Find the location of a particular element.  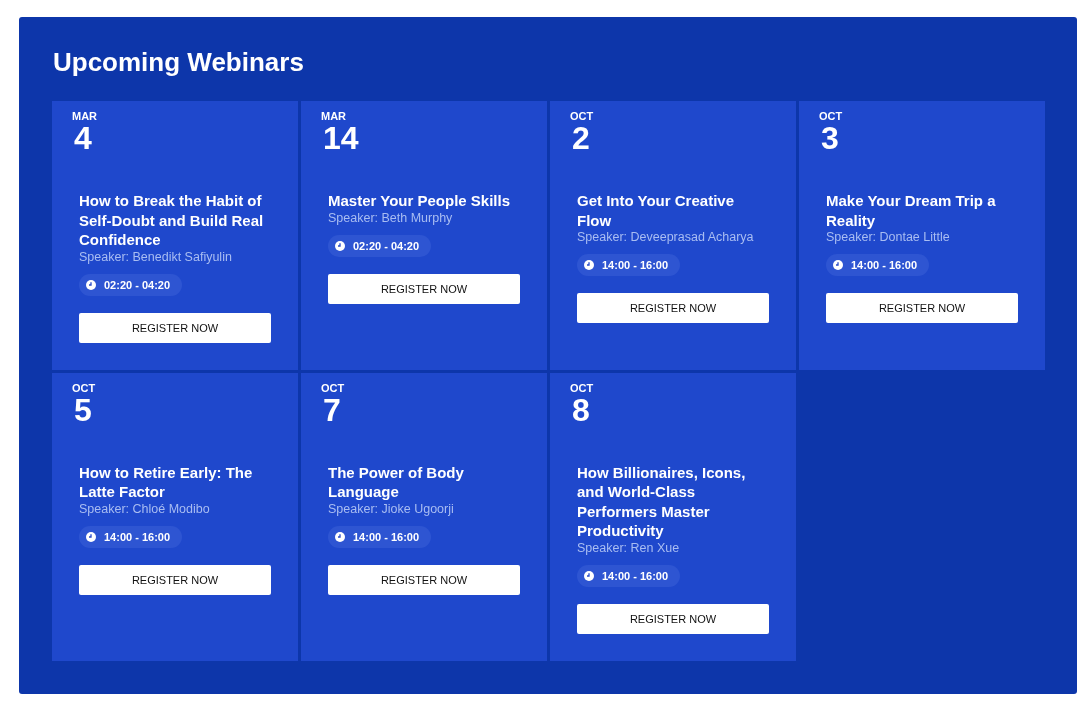

speaker-name: Speaker: Deveeprasad Acharya is located at coordinates (666, 237).